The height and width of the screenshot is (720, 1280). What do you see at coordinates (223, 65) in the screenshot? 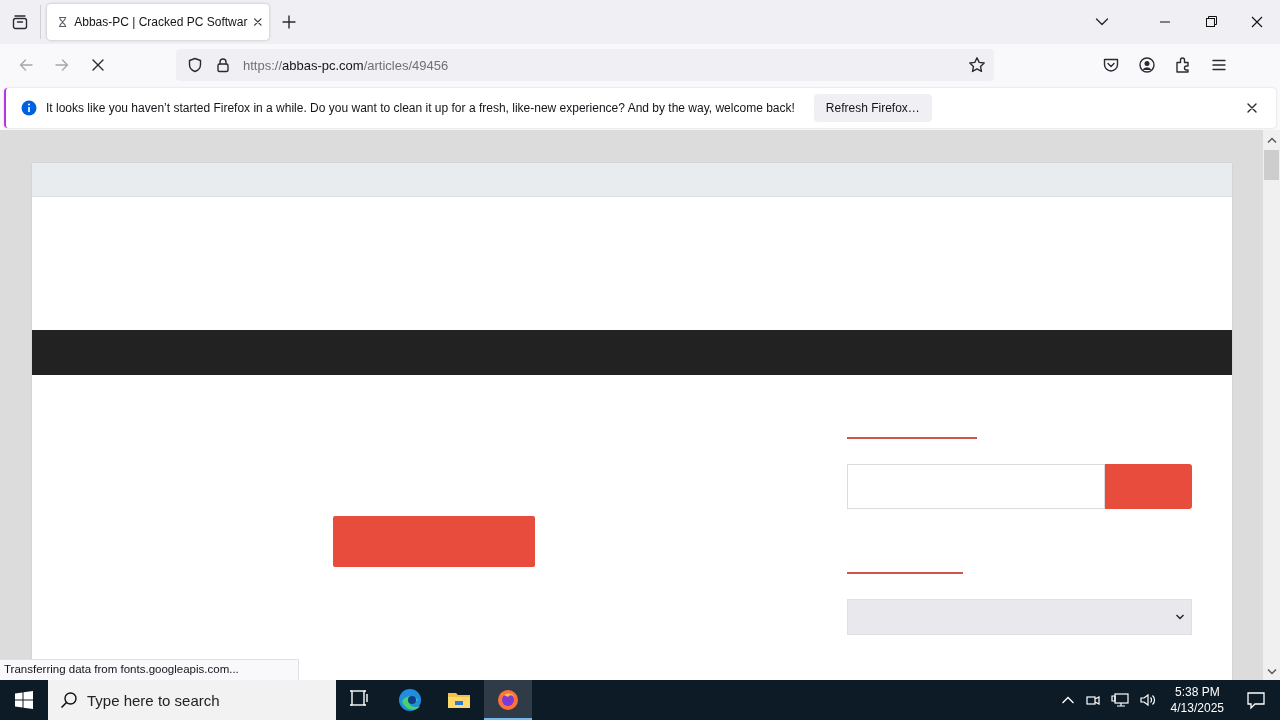
I see `lock-icon` at bounding box center [223, 65].